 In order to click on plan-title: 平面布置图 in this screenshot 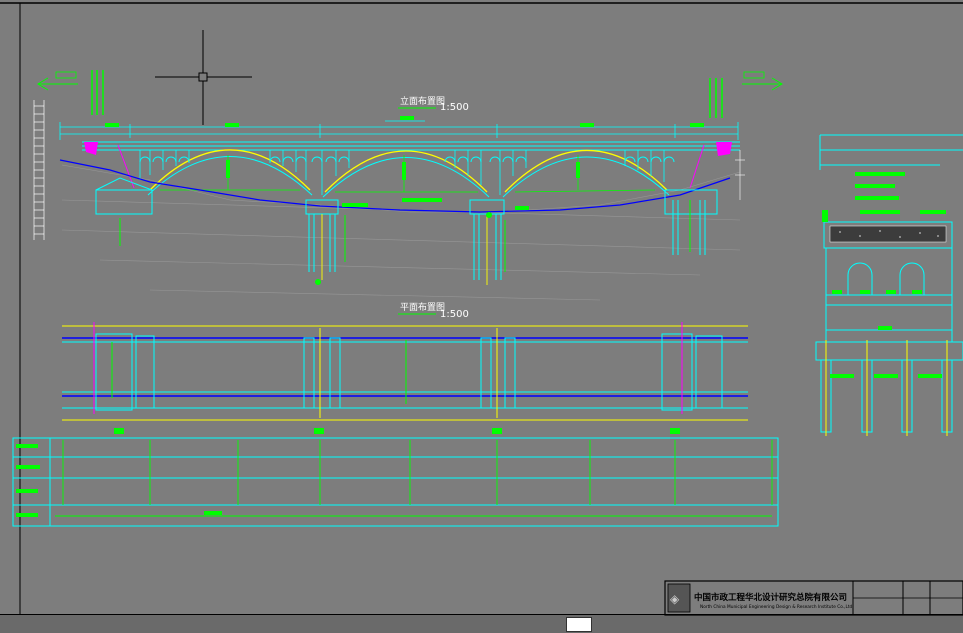, I will do `click(422, 307)`.